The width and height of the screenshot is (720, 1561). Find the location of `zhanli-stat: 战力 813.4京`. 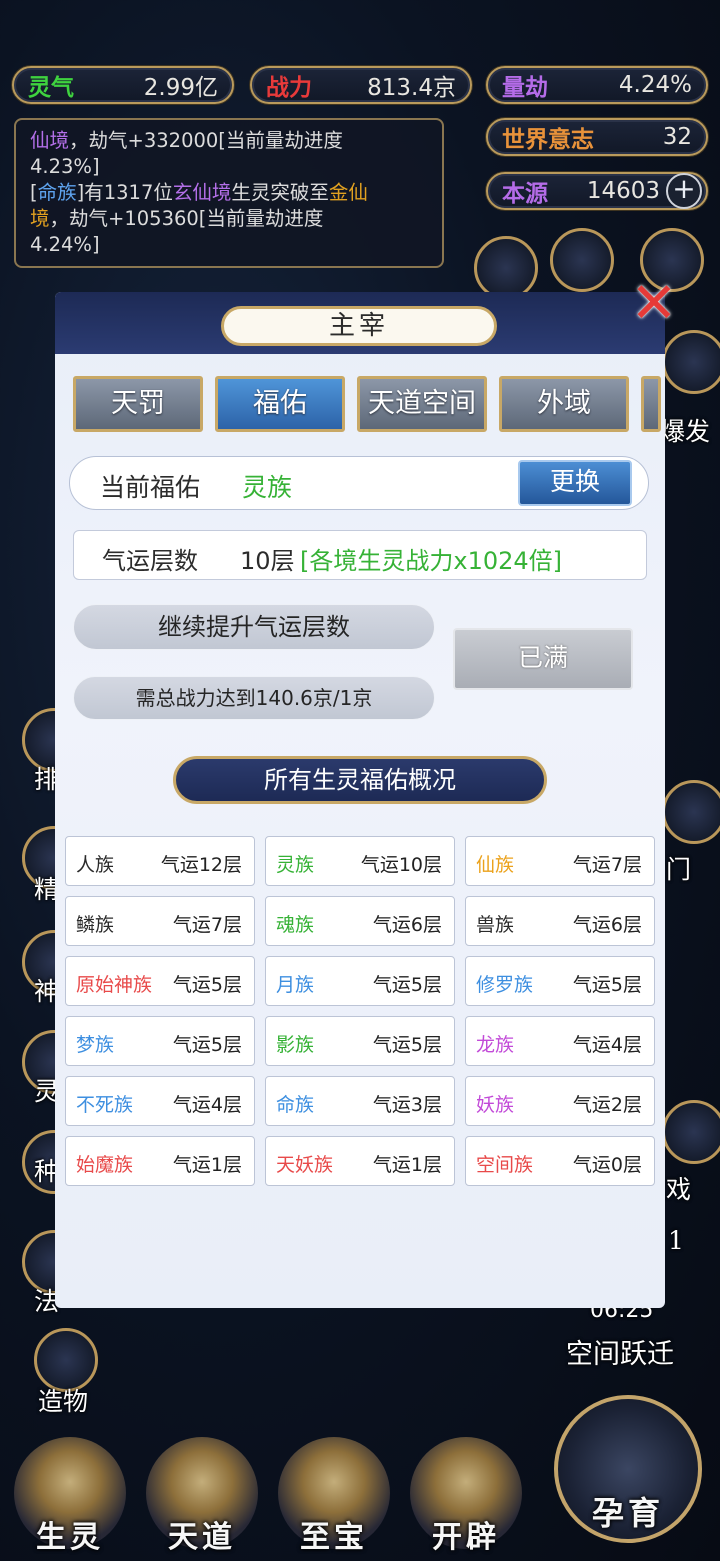

zhanli-stat: 战力 813.4京 is located at coordinates (361, 85).